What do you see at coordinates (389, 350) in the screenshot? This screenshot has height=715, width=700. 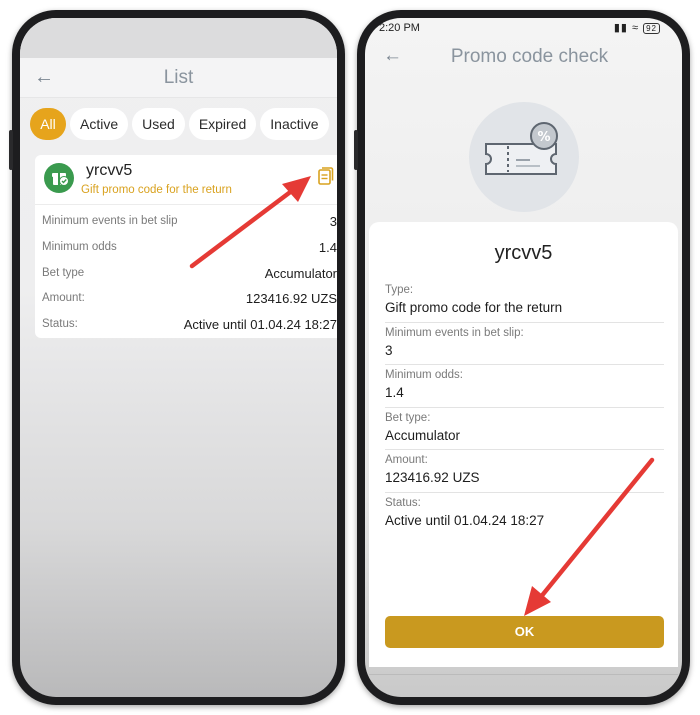 I see `field-value: 3` at bounding box center [389, 350].